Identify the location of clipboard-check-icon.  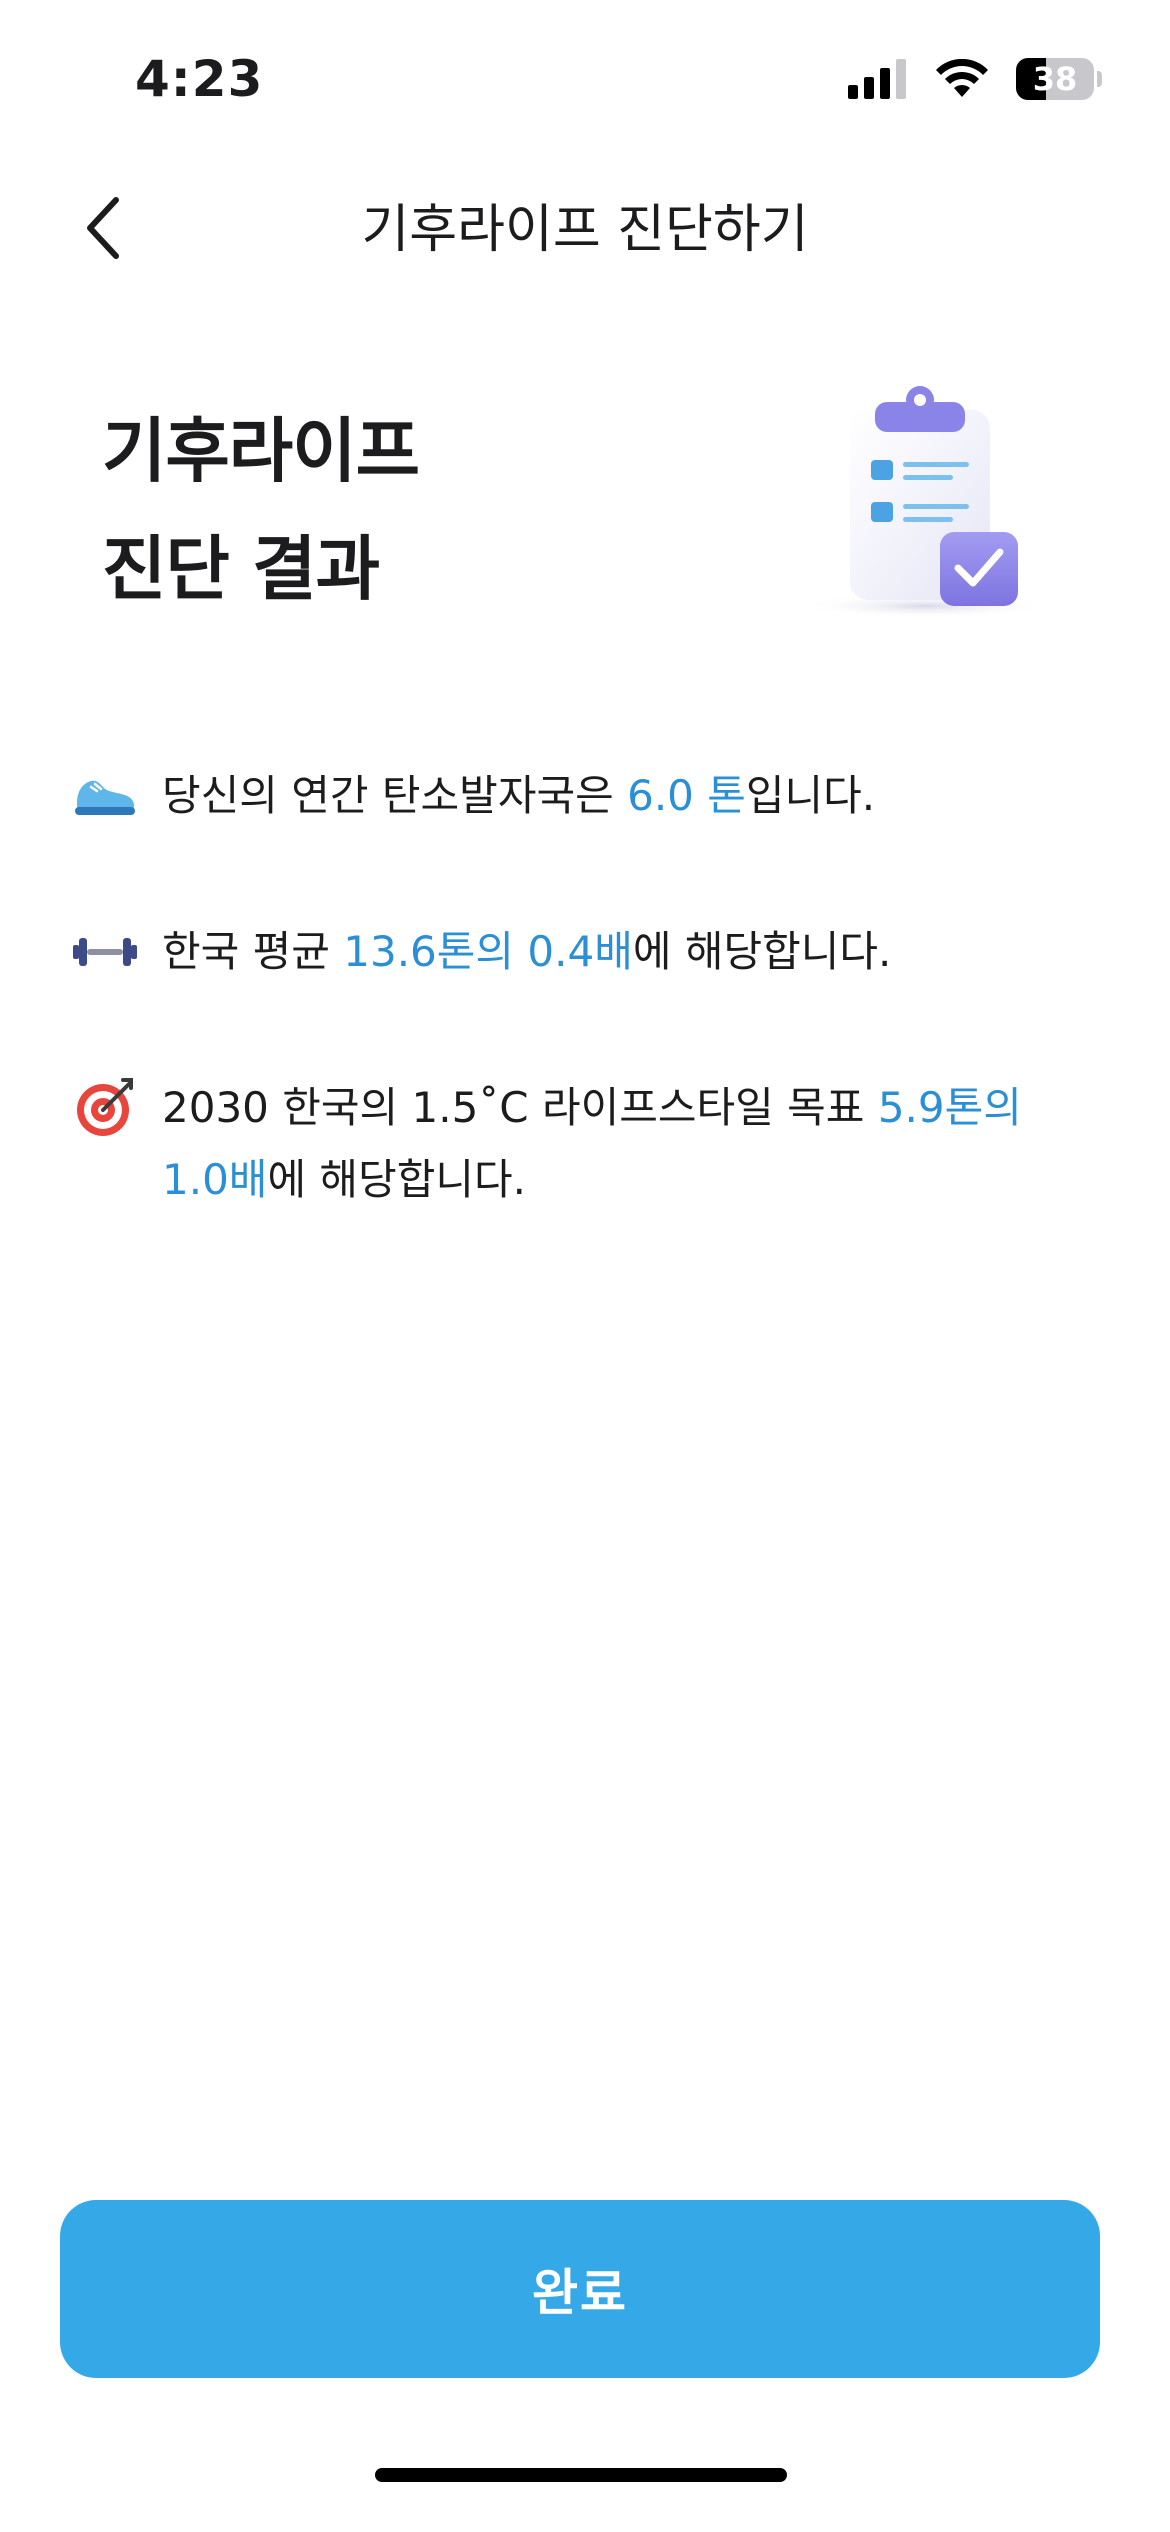
(925, 500).